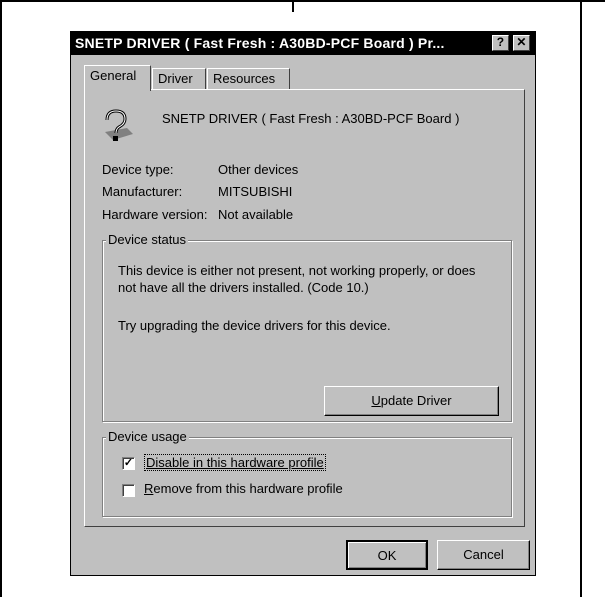  What do you see at coordinates (138, 169) in the screenshot?
I see `device-type-label: Device type:` at bounding box center [138, 169].